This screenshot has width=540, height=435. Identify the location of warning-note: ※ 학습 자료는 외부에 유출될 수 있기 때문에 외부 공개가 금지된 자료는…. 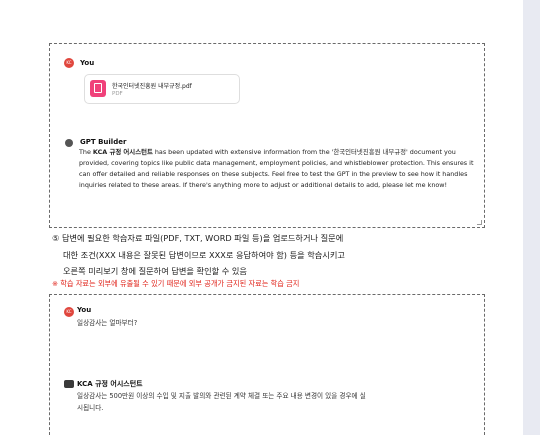
(176, 283).